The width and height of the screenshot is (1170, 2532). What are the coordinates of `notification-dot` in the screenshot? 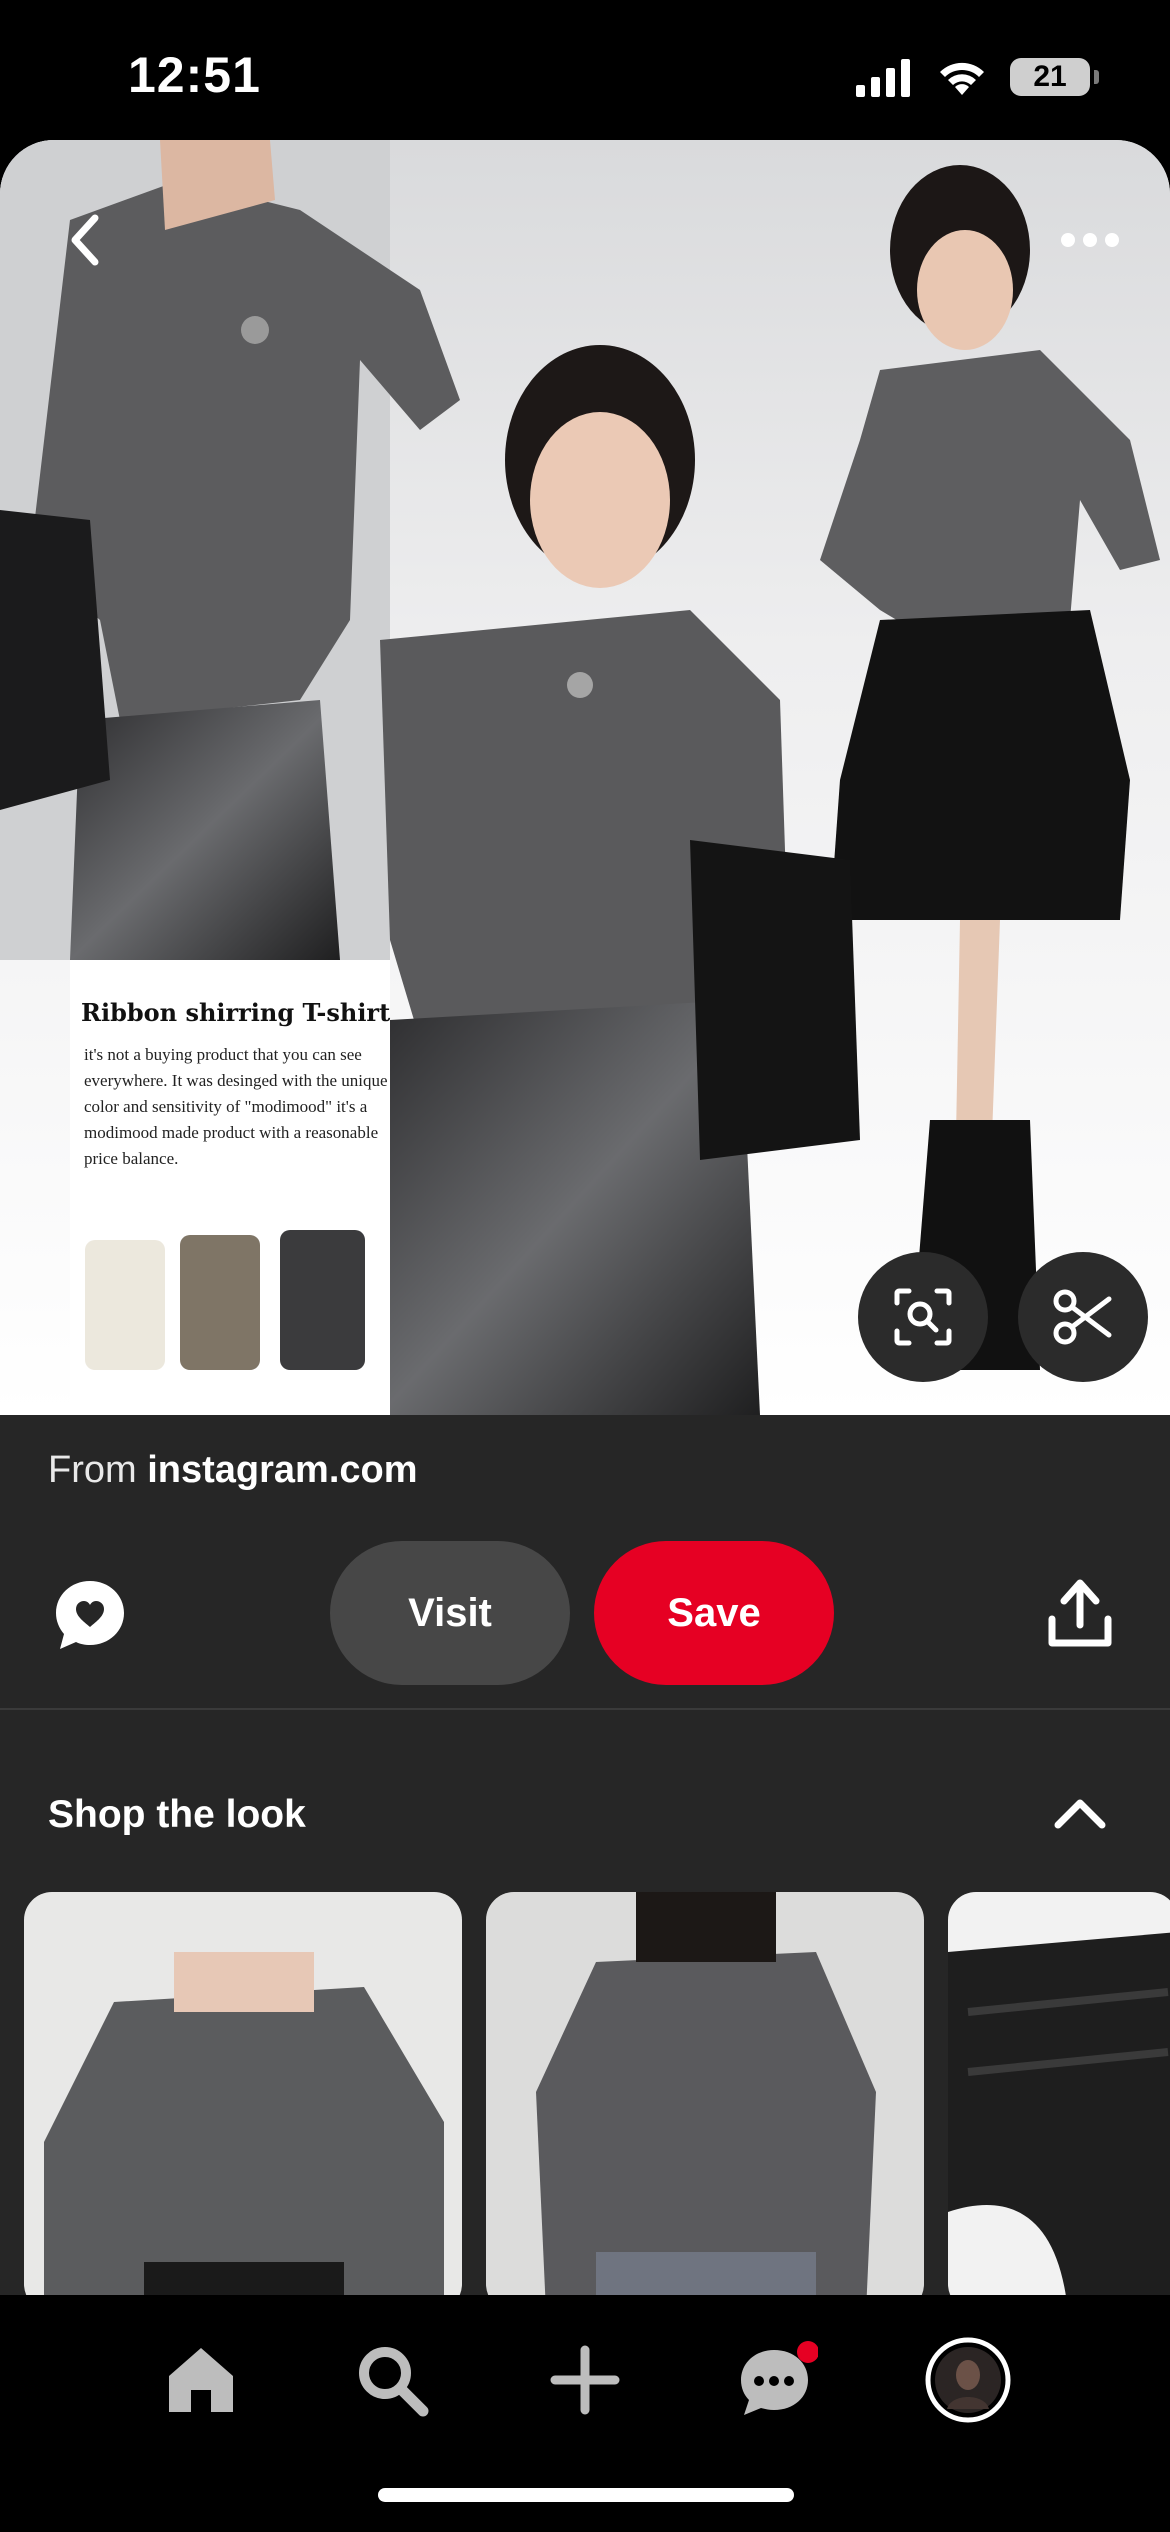 It's located at (807, 2352).